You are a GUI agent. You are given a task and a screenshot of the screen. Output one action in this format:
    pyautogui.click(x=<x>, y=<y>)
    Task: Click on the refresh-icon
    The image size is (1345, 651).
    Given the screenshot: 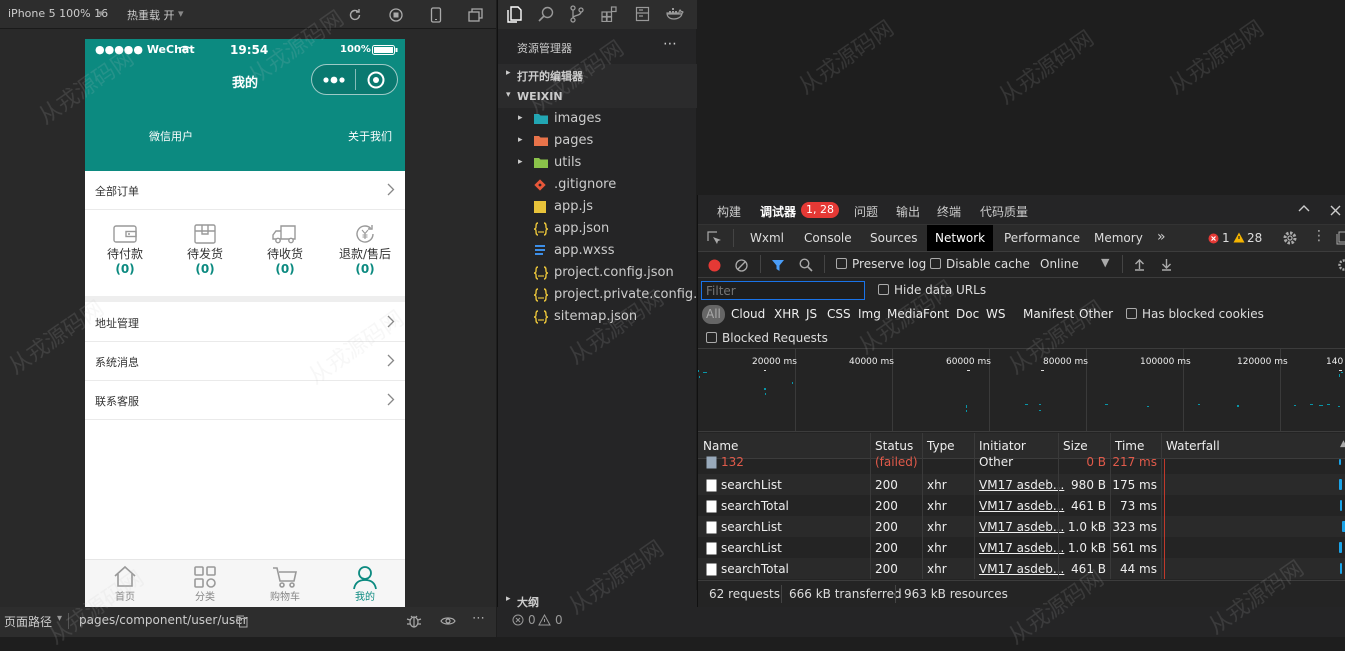 What is the action you would take?
    pyautogui.click(x=355, y=15)
    